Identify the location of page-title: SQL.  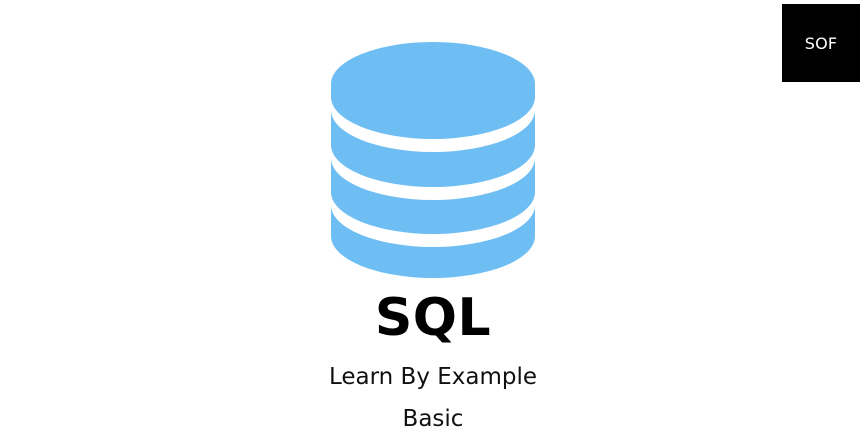
(433, 318).